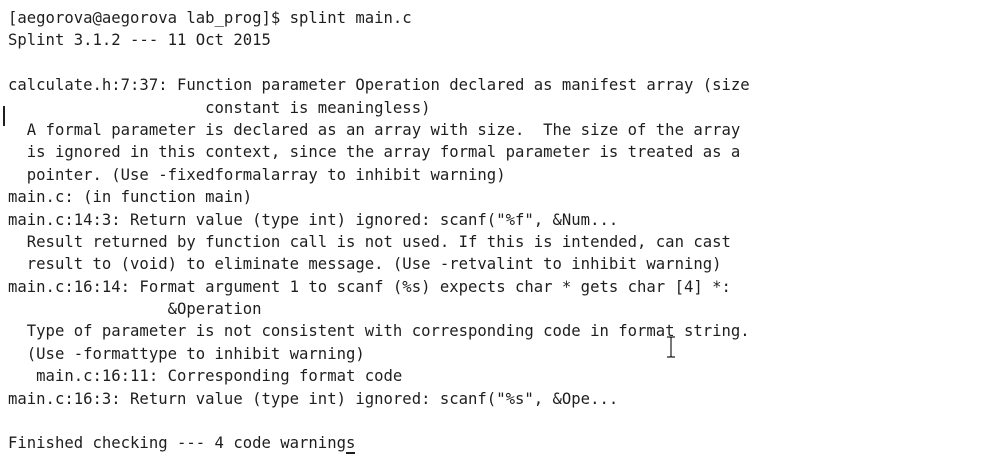  Describe the element at coordinates (498, 443) in the screenshot. I see `terminal-line-summary: Finished checking --- 4 code warnings` at that location.